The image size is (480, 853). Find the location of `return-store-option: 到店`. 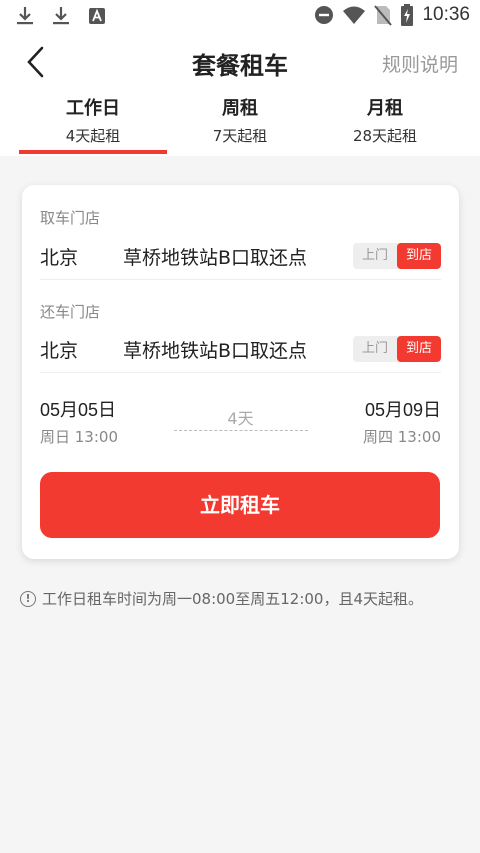

return-store-option: 到店 is located at coordinates (419, 349).